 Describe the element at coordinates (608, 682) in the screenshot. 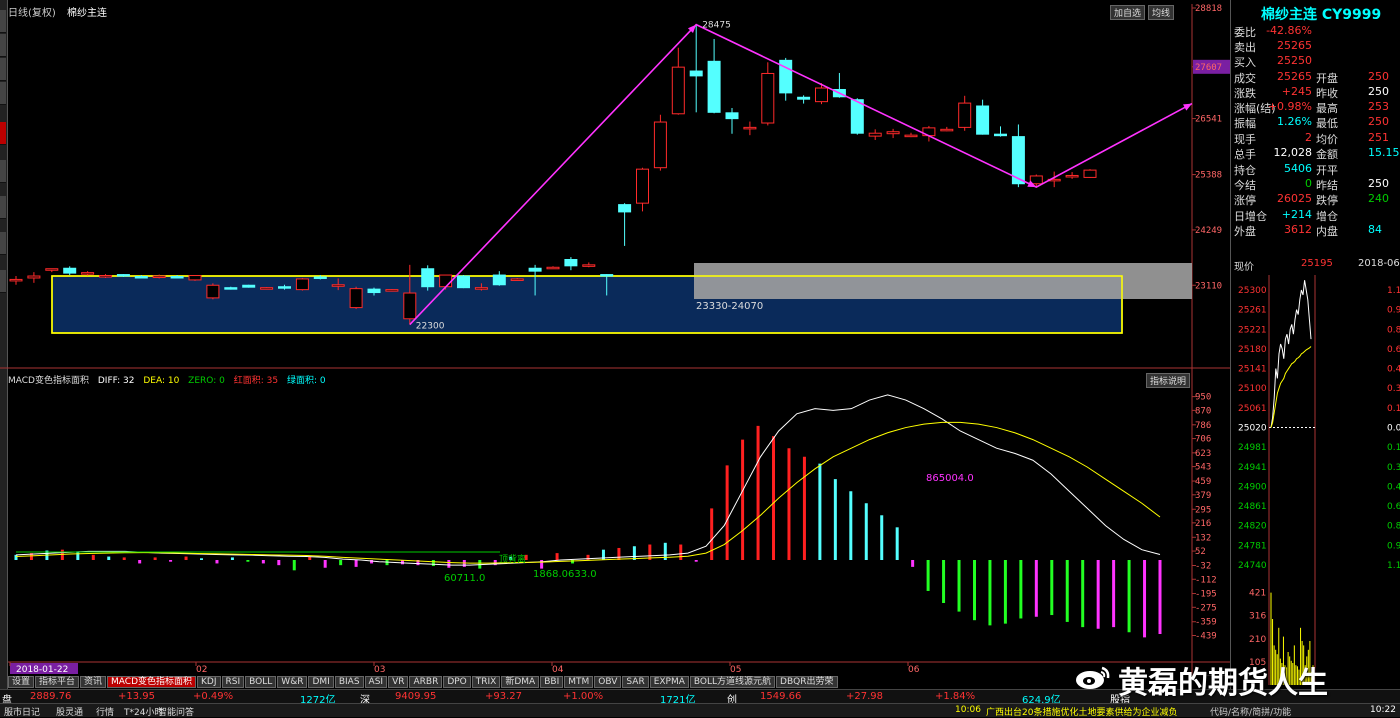

I see `indicator-tab: OBV` at that location.